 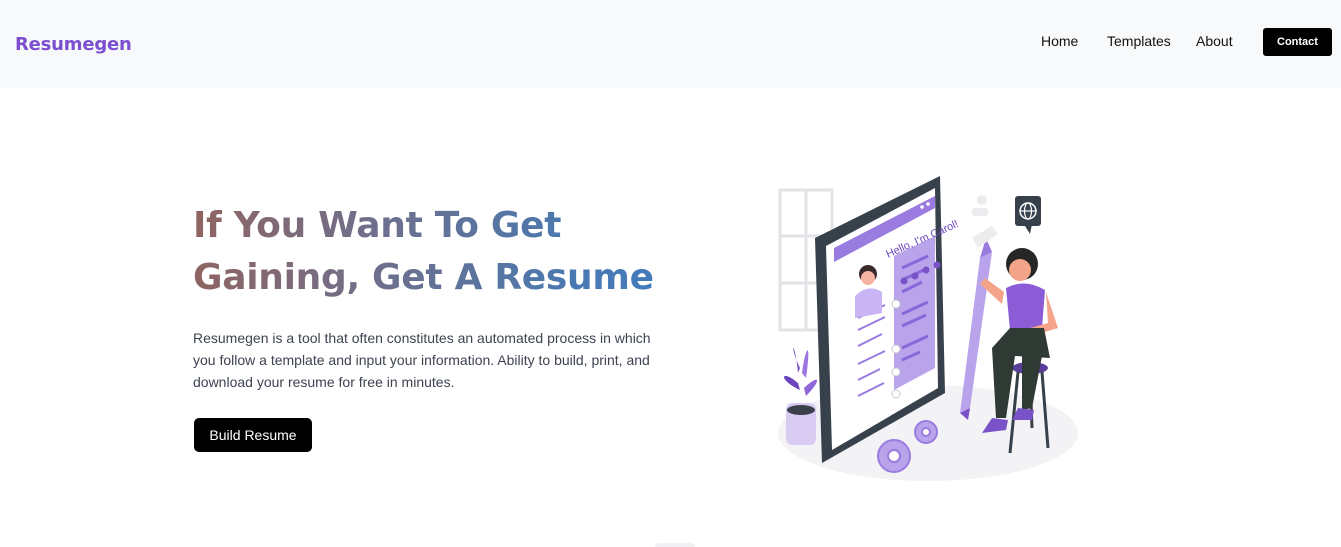 I want to click on hero-title-line-1: If You Want To Get, so click(x=377, y=225).